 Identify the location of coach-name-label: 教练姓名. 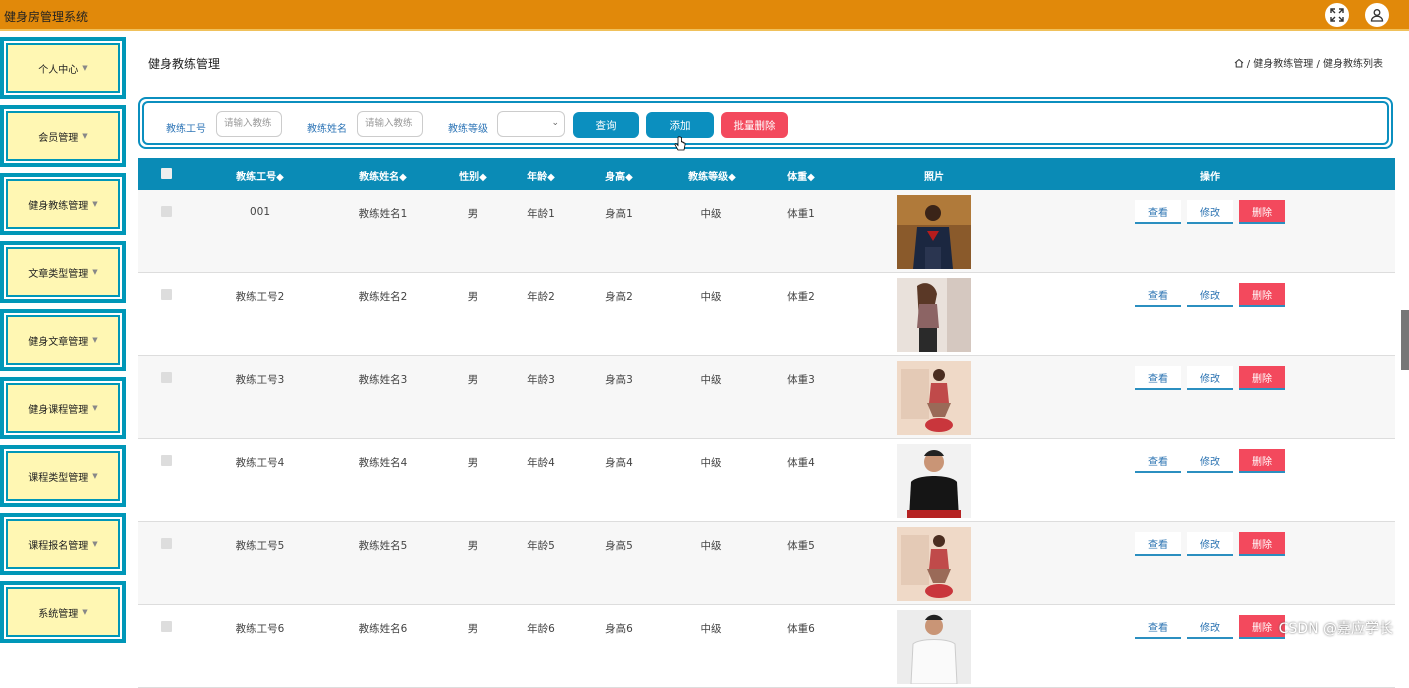
(327, 127).